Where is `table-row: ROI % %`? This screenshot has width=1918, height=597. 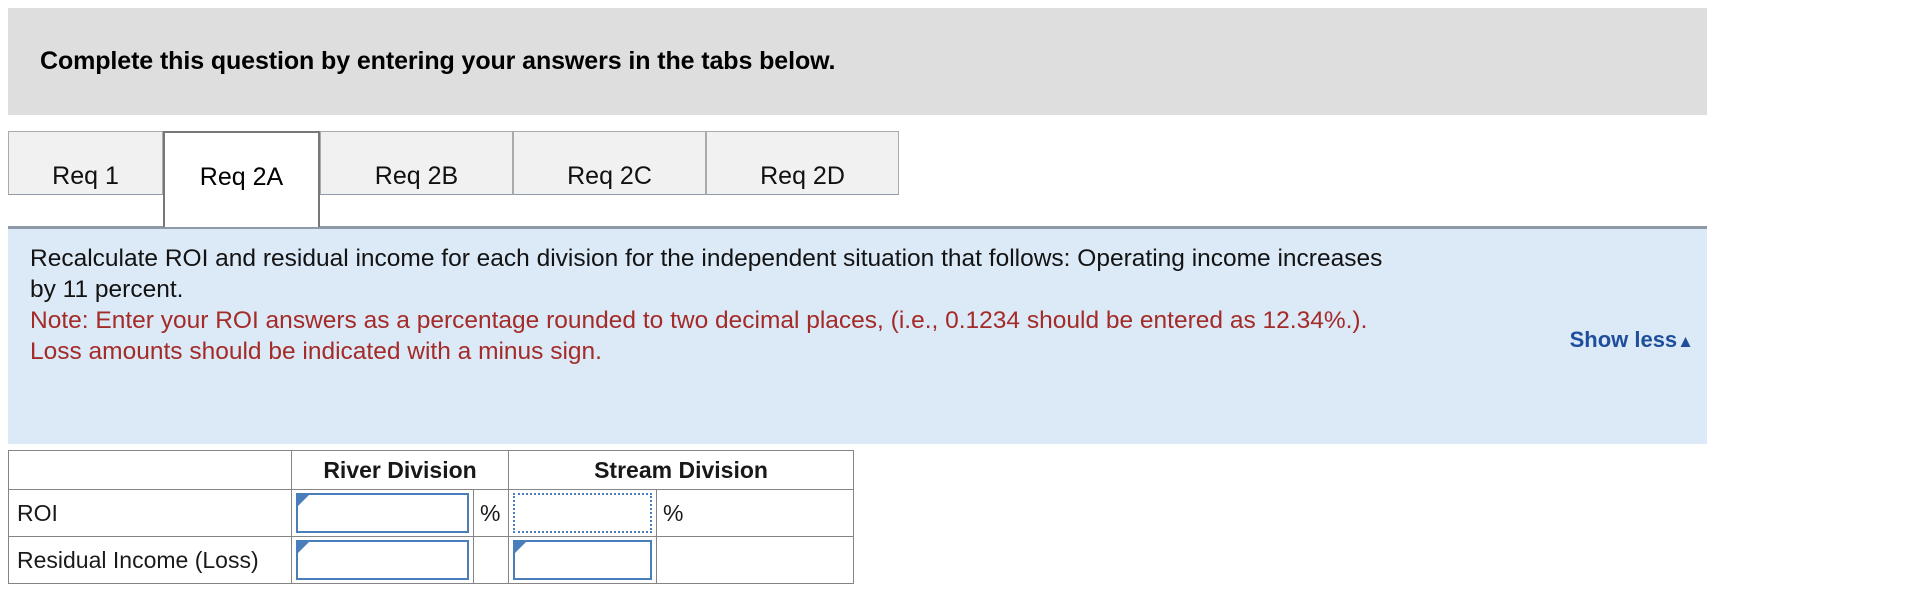 table-row: ROI % % is located at coordinates (431, 513).